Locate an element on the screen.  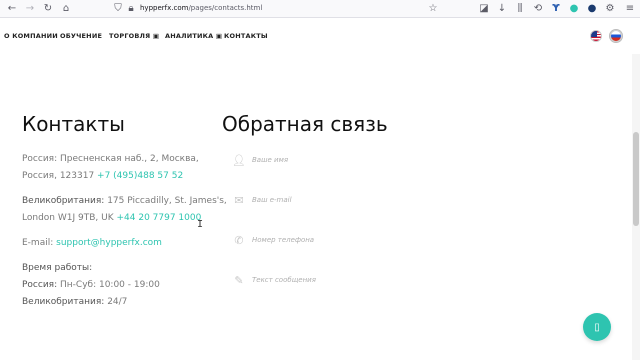
russia-address-line-2: Россия, 123317 +7 (495)488 57 52 is located at coordinates (103, 176).